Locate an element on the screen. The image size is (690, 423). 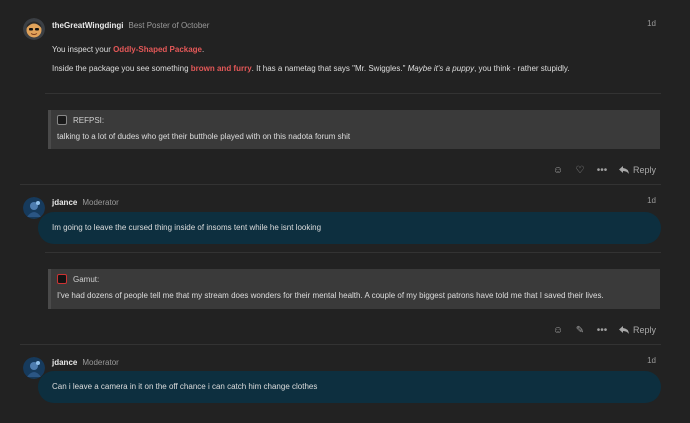
text-segment: You inspect your is located at coordinates (83, 49).